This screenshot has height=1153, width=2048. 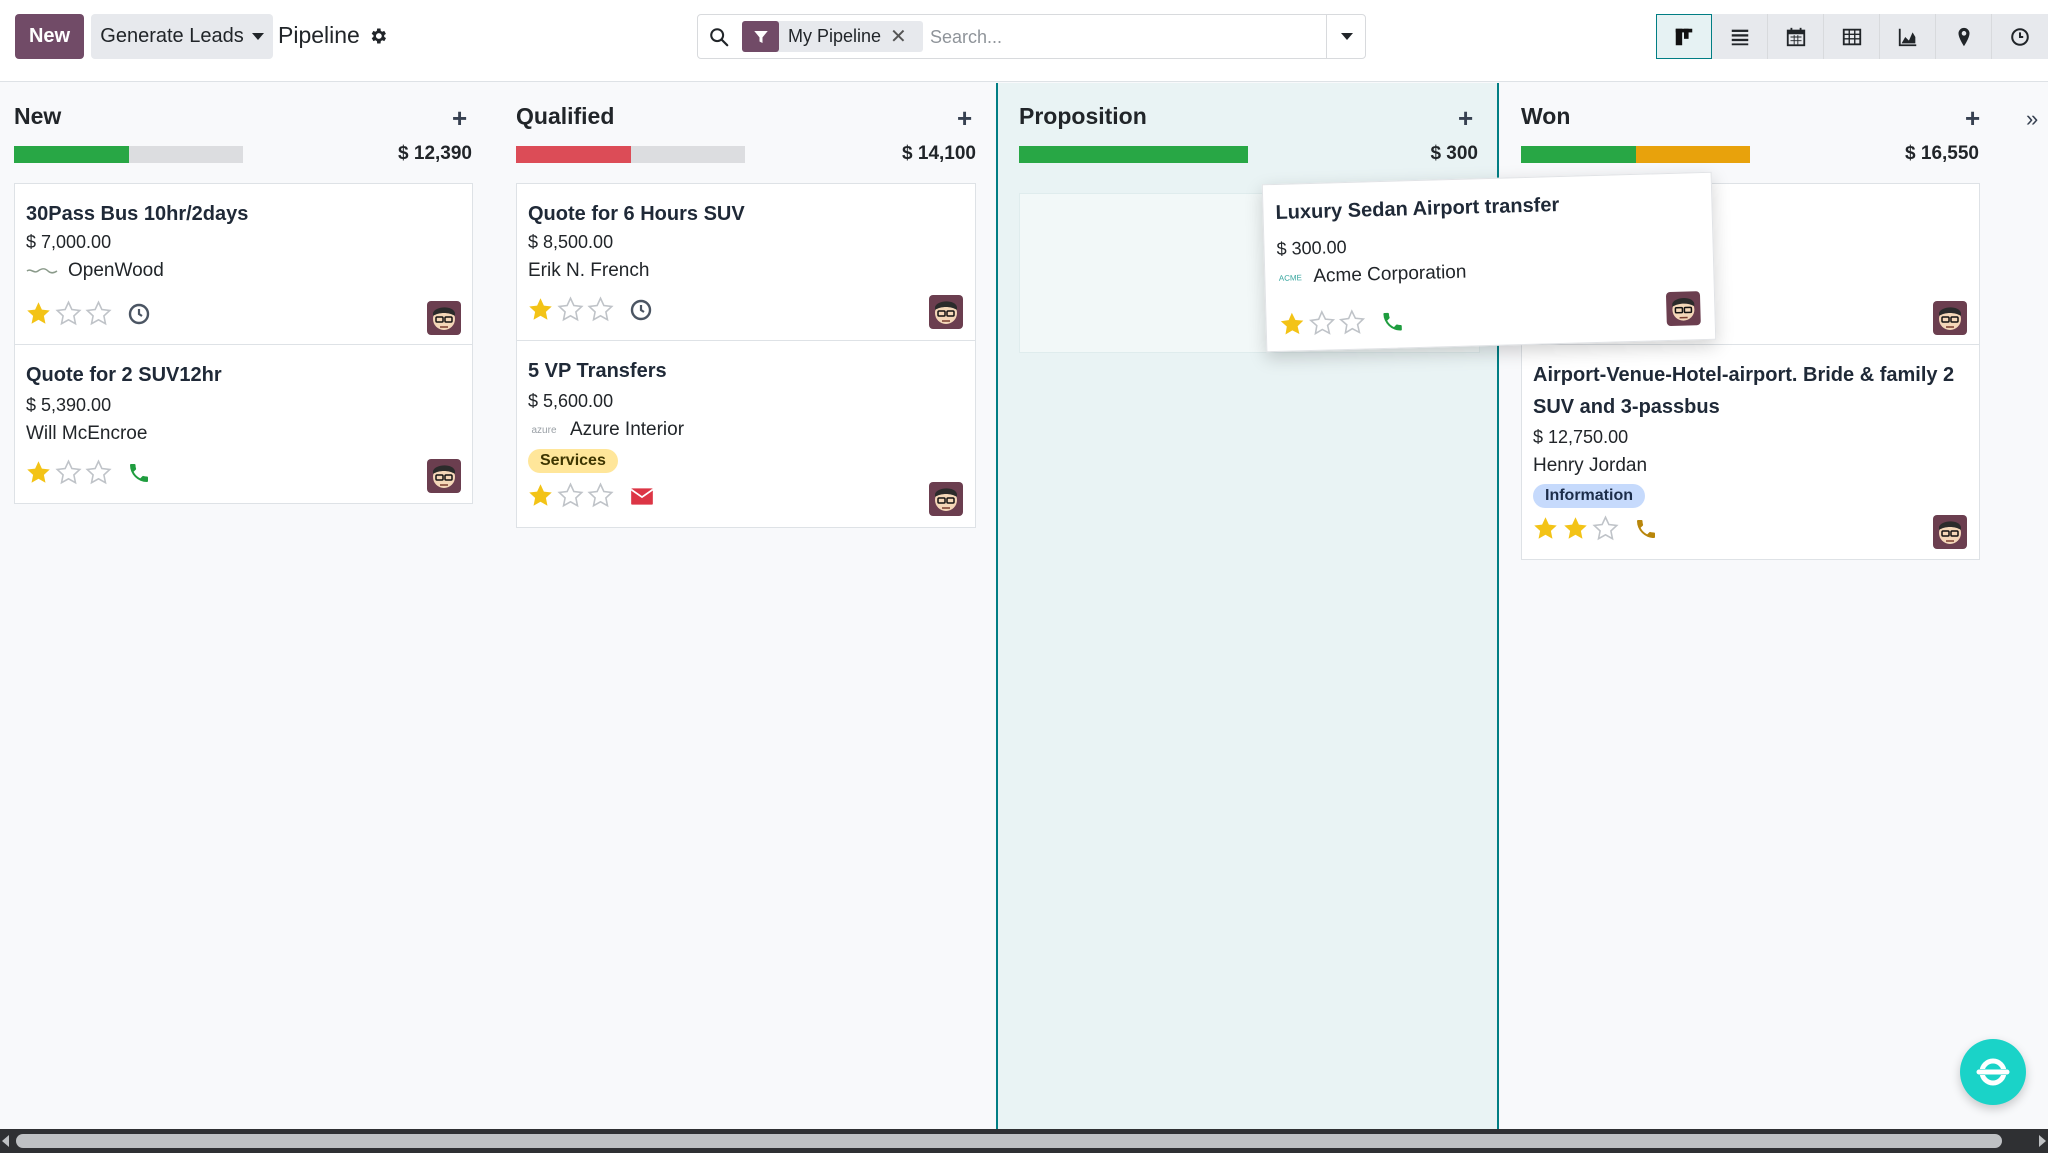 What do you see at coordinates (124, 375) in the screenshot?
I see `card-title: Quote for 2 SUV12hr` at bounding box center [124, 375].